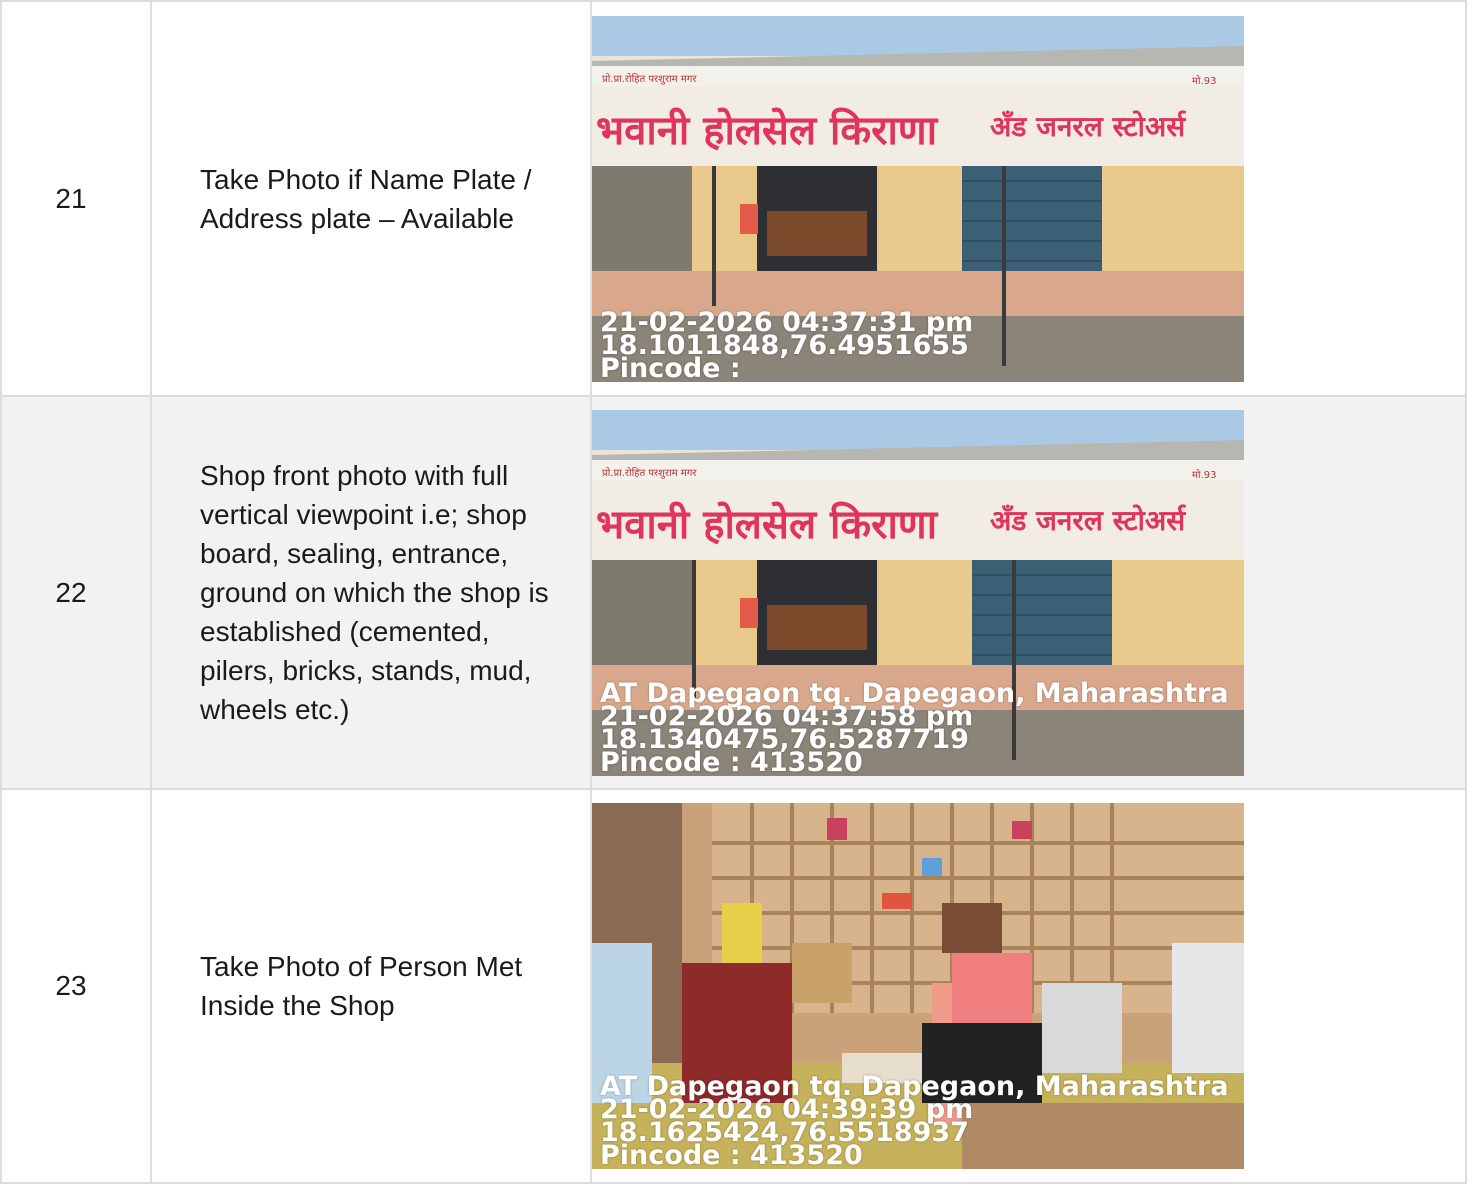 The width and height of the screenshot is (1467, 1184). I want to click on row-description: Take Photo of Person Met Inside the Shop, so click(361, 986).